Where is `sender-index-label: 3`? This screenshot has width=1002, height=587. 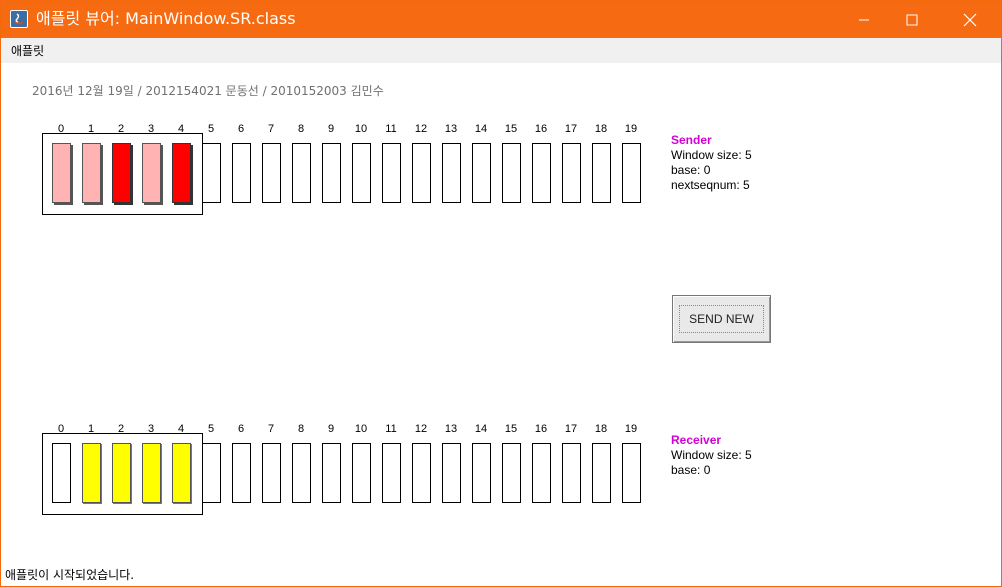 sender-index-label: 3 is located at coordinates (151, 129).